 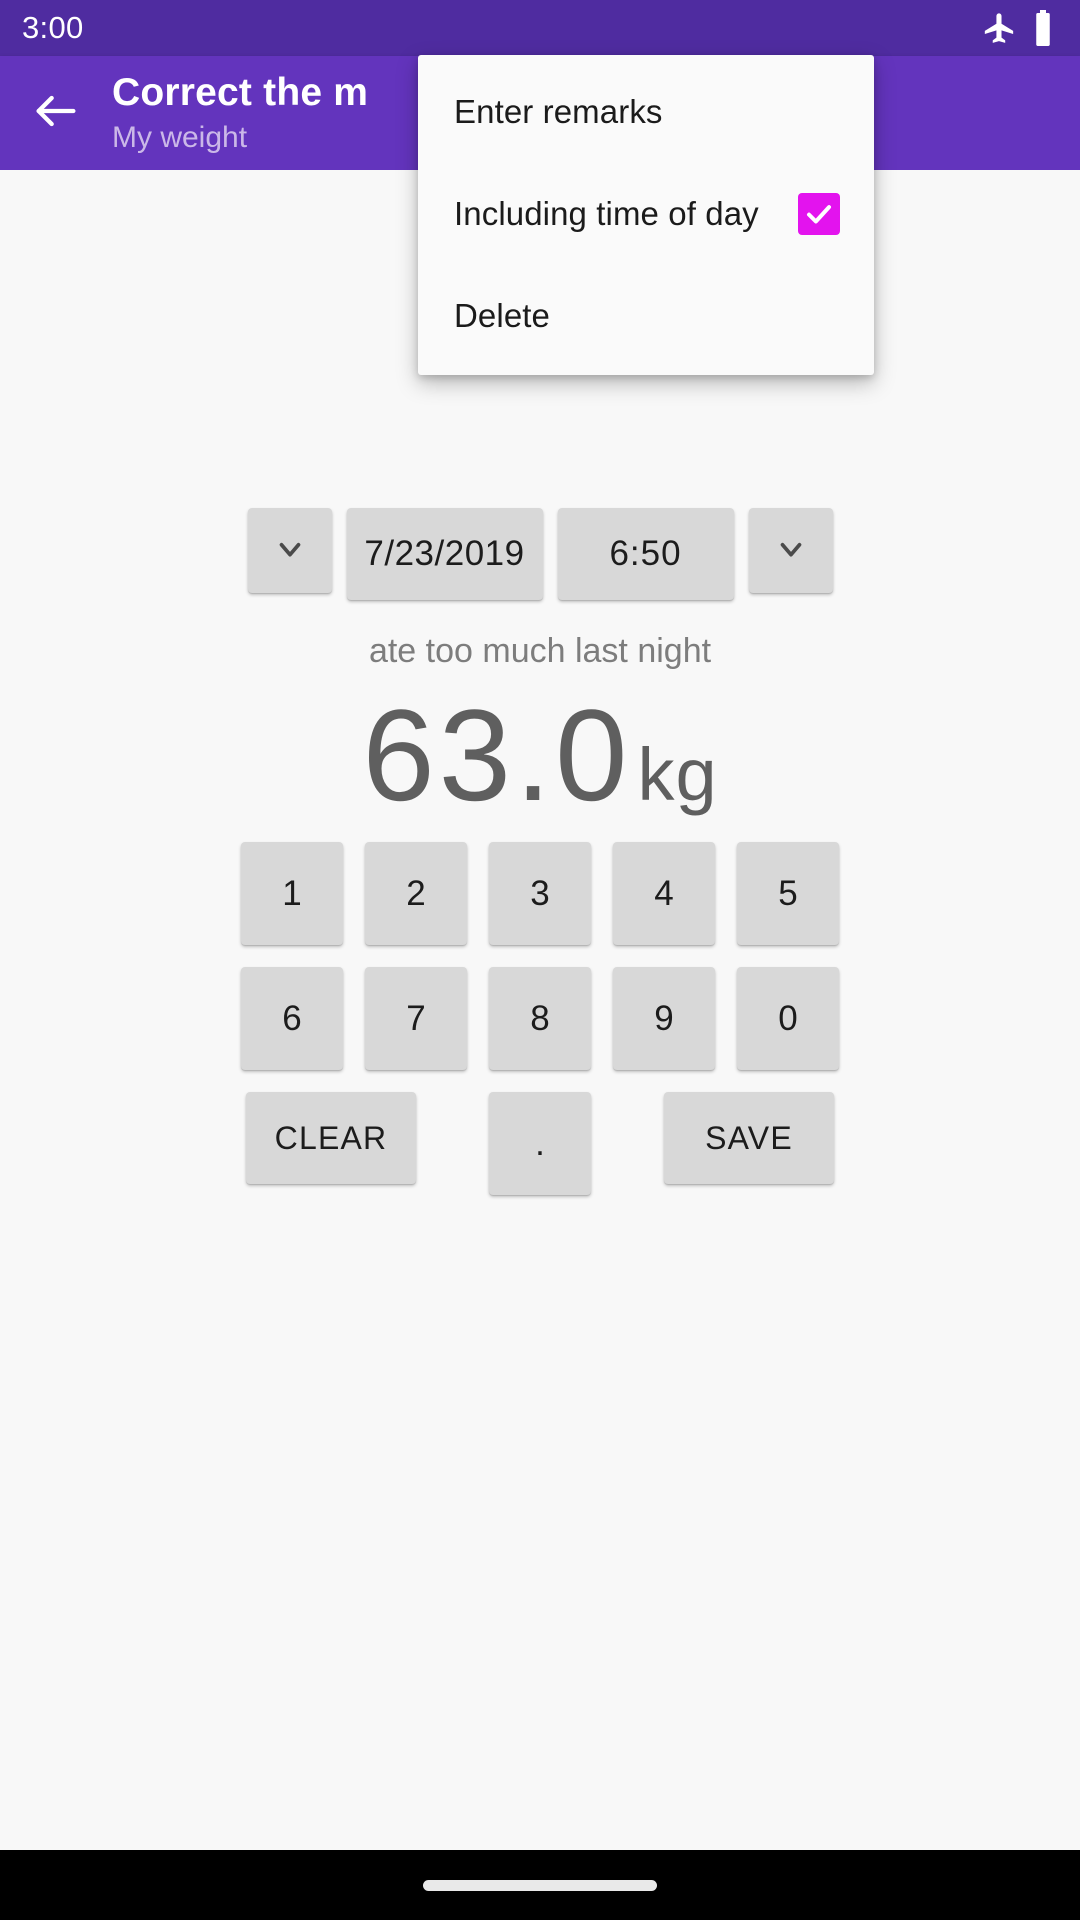 I want to click on key-3: 3, so click(x=540, y=893).